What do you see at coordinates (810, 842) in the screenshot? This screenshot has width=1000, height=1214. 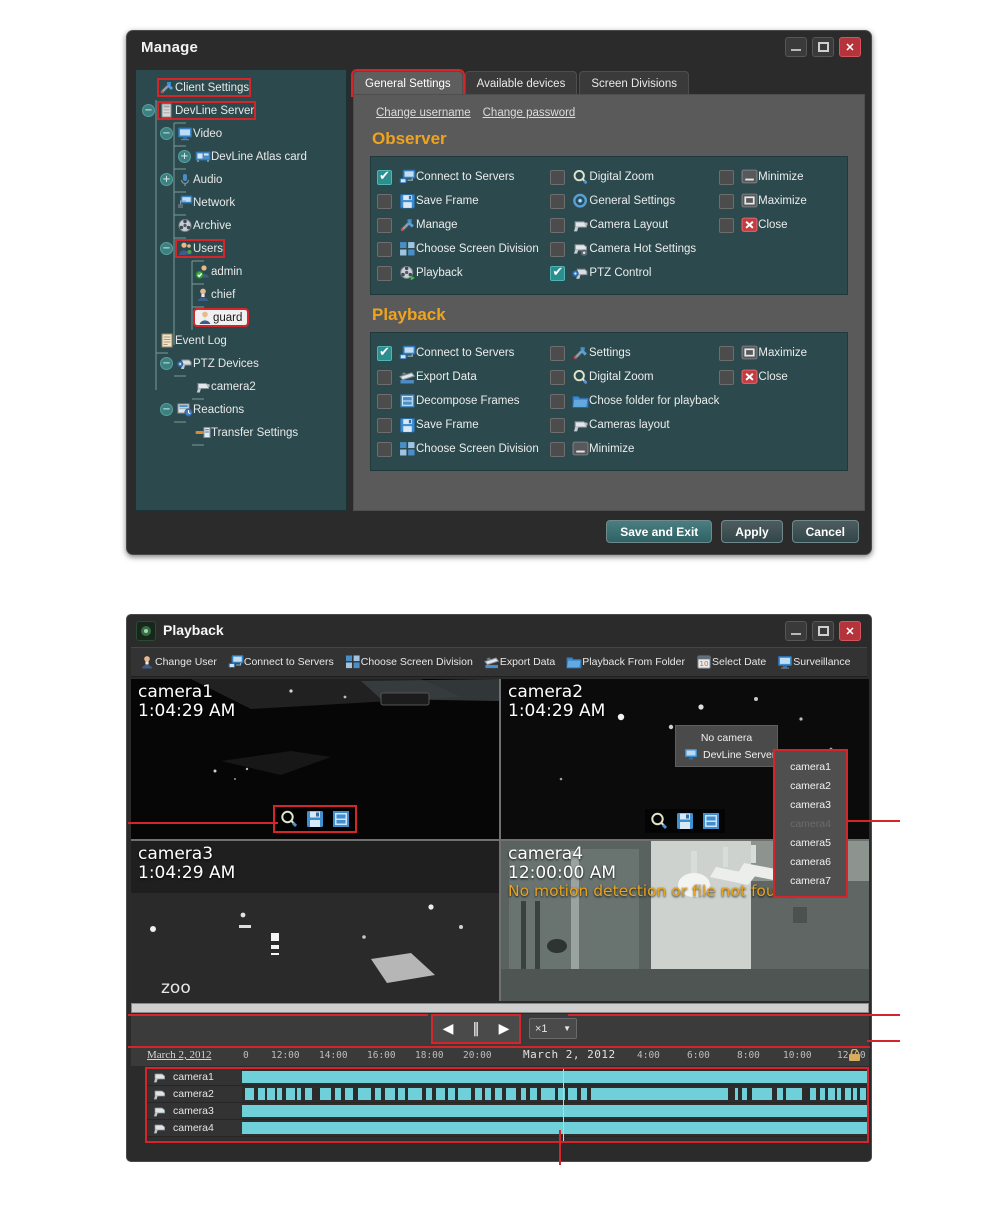 I see `camera-option-camera5: camera5` at bounding box center [810, 842].